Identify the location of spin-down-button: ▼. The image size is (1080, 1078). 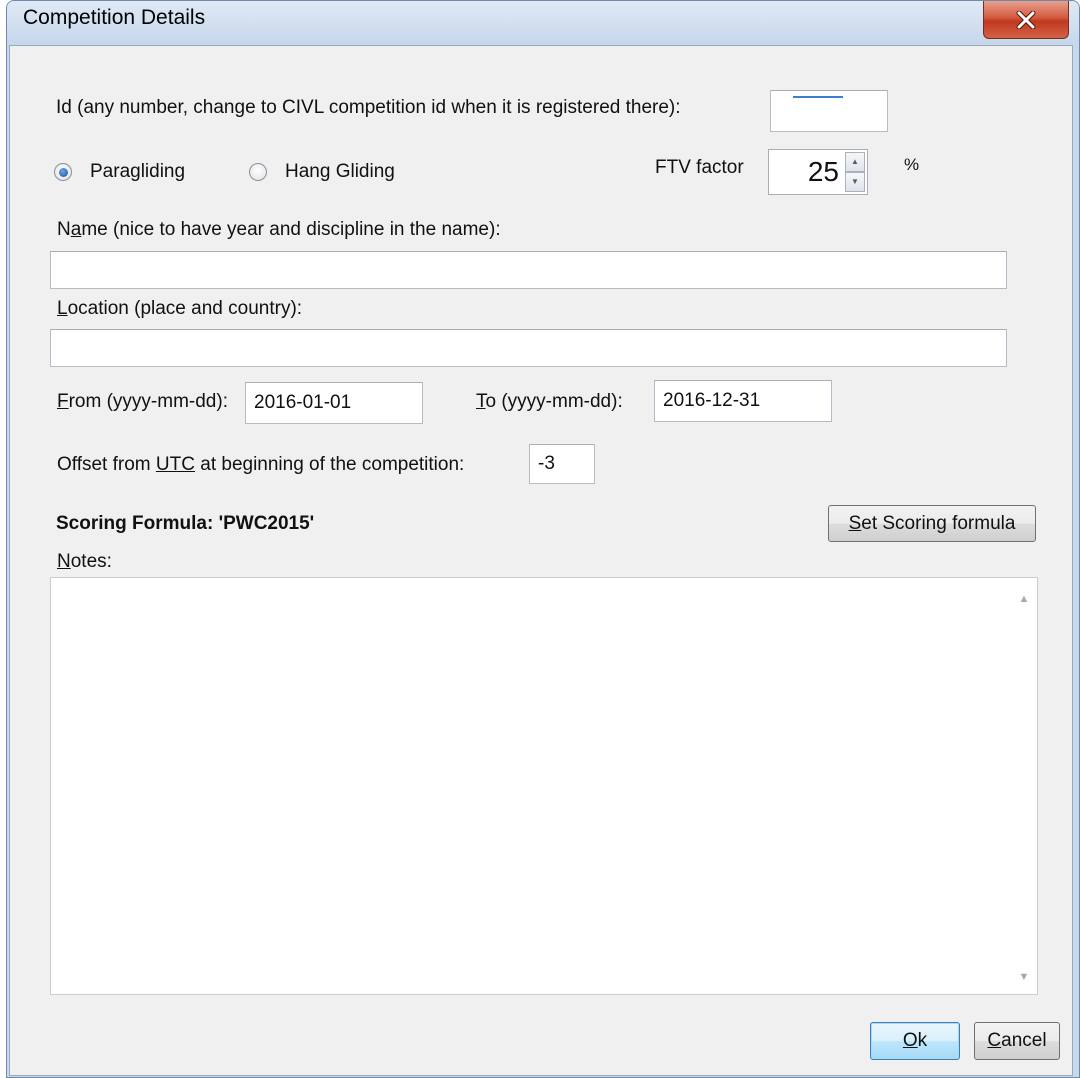
(855, 182).